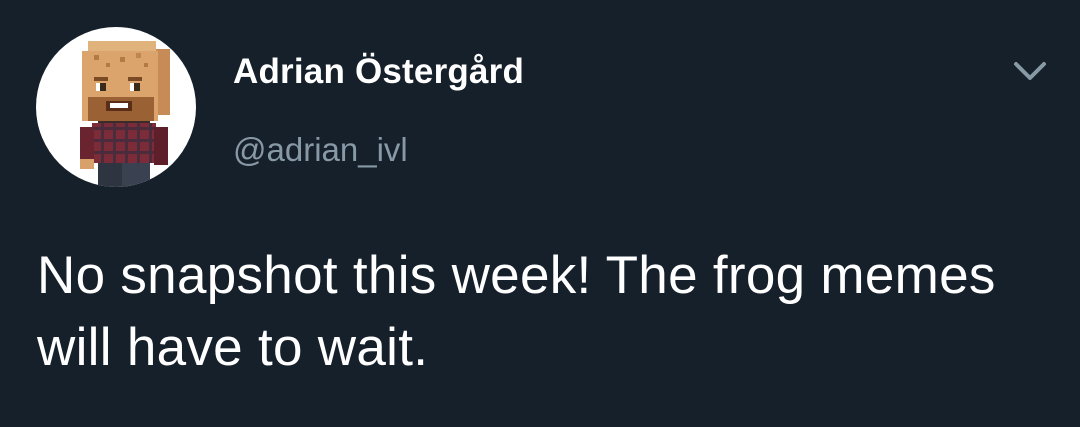  Describe the element at coordinates (320, 150) in the screenshot. I see `author-handle: @adrian_ivl` at that location.